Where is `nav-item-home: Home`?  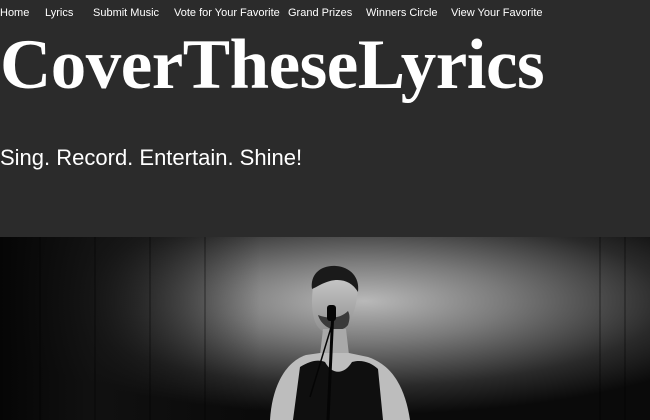 nav-item-home: Home is located at coordinates (14, 13).